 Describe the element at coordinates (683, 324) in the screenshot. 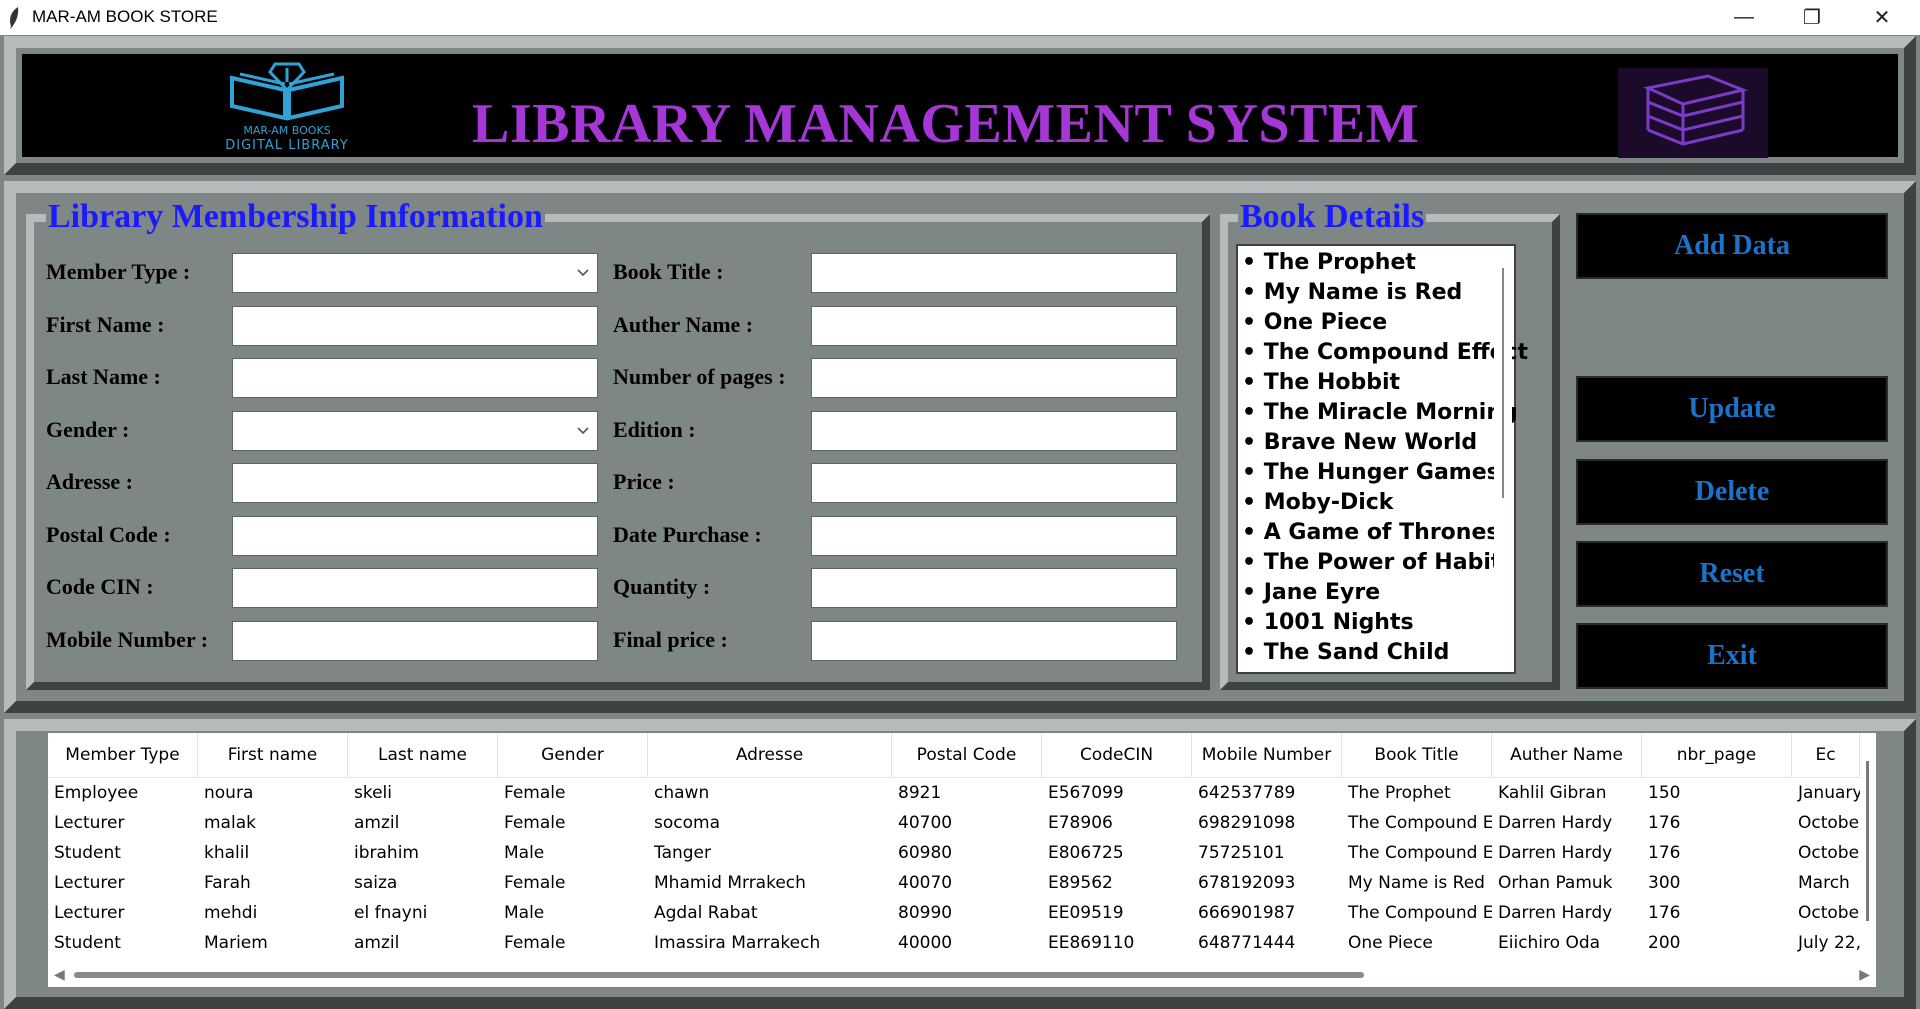

I see `book-field-label: Auther Name :` at that location.